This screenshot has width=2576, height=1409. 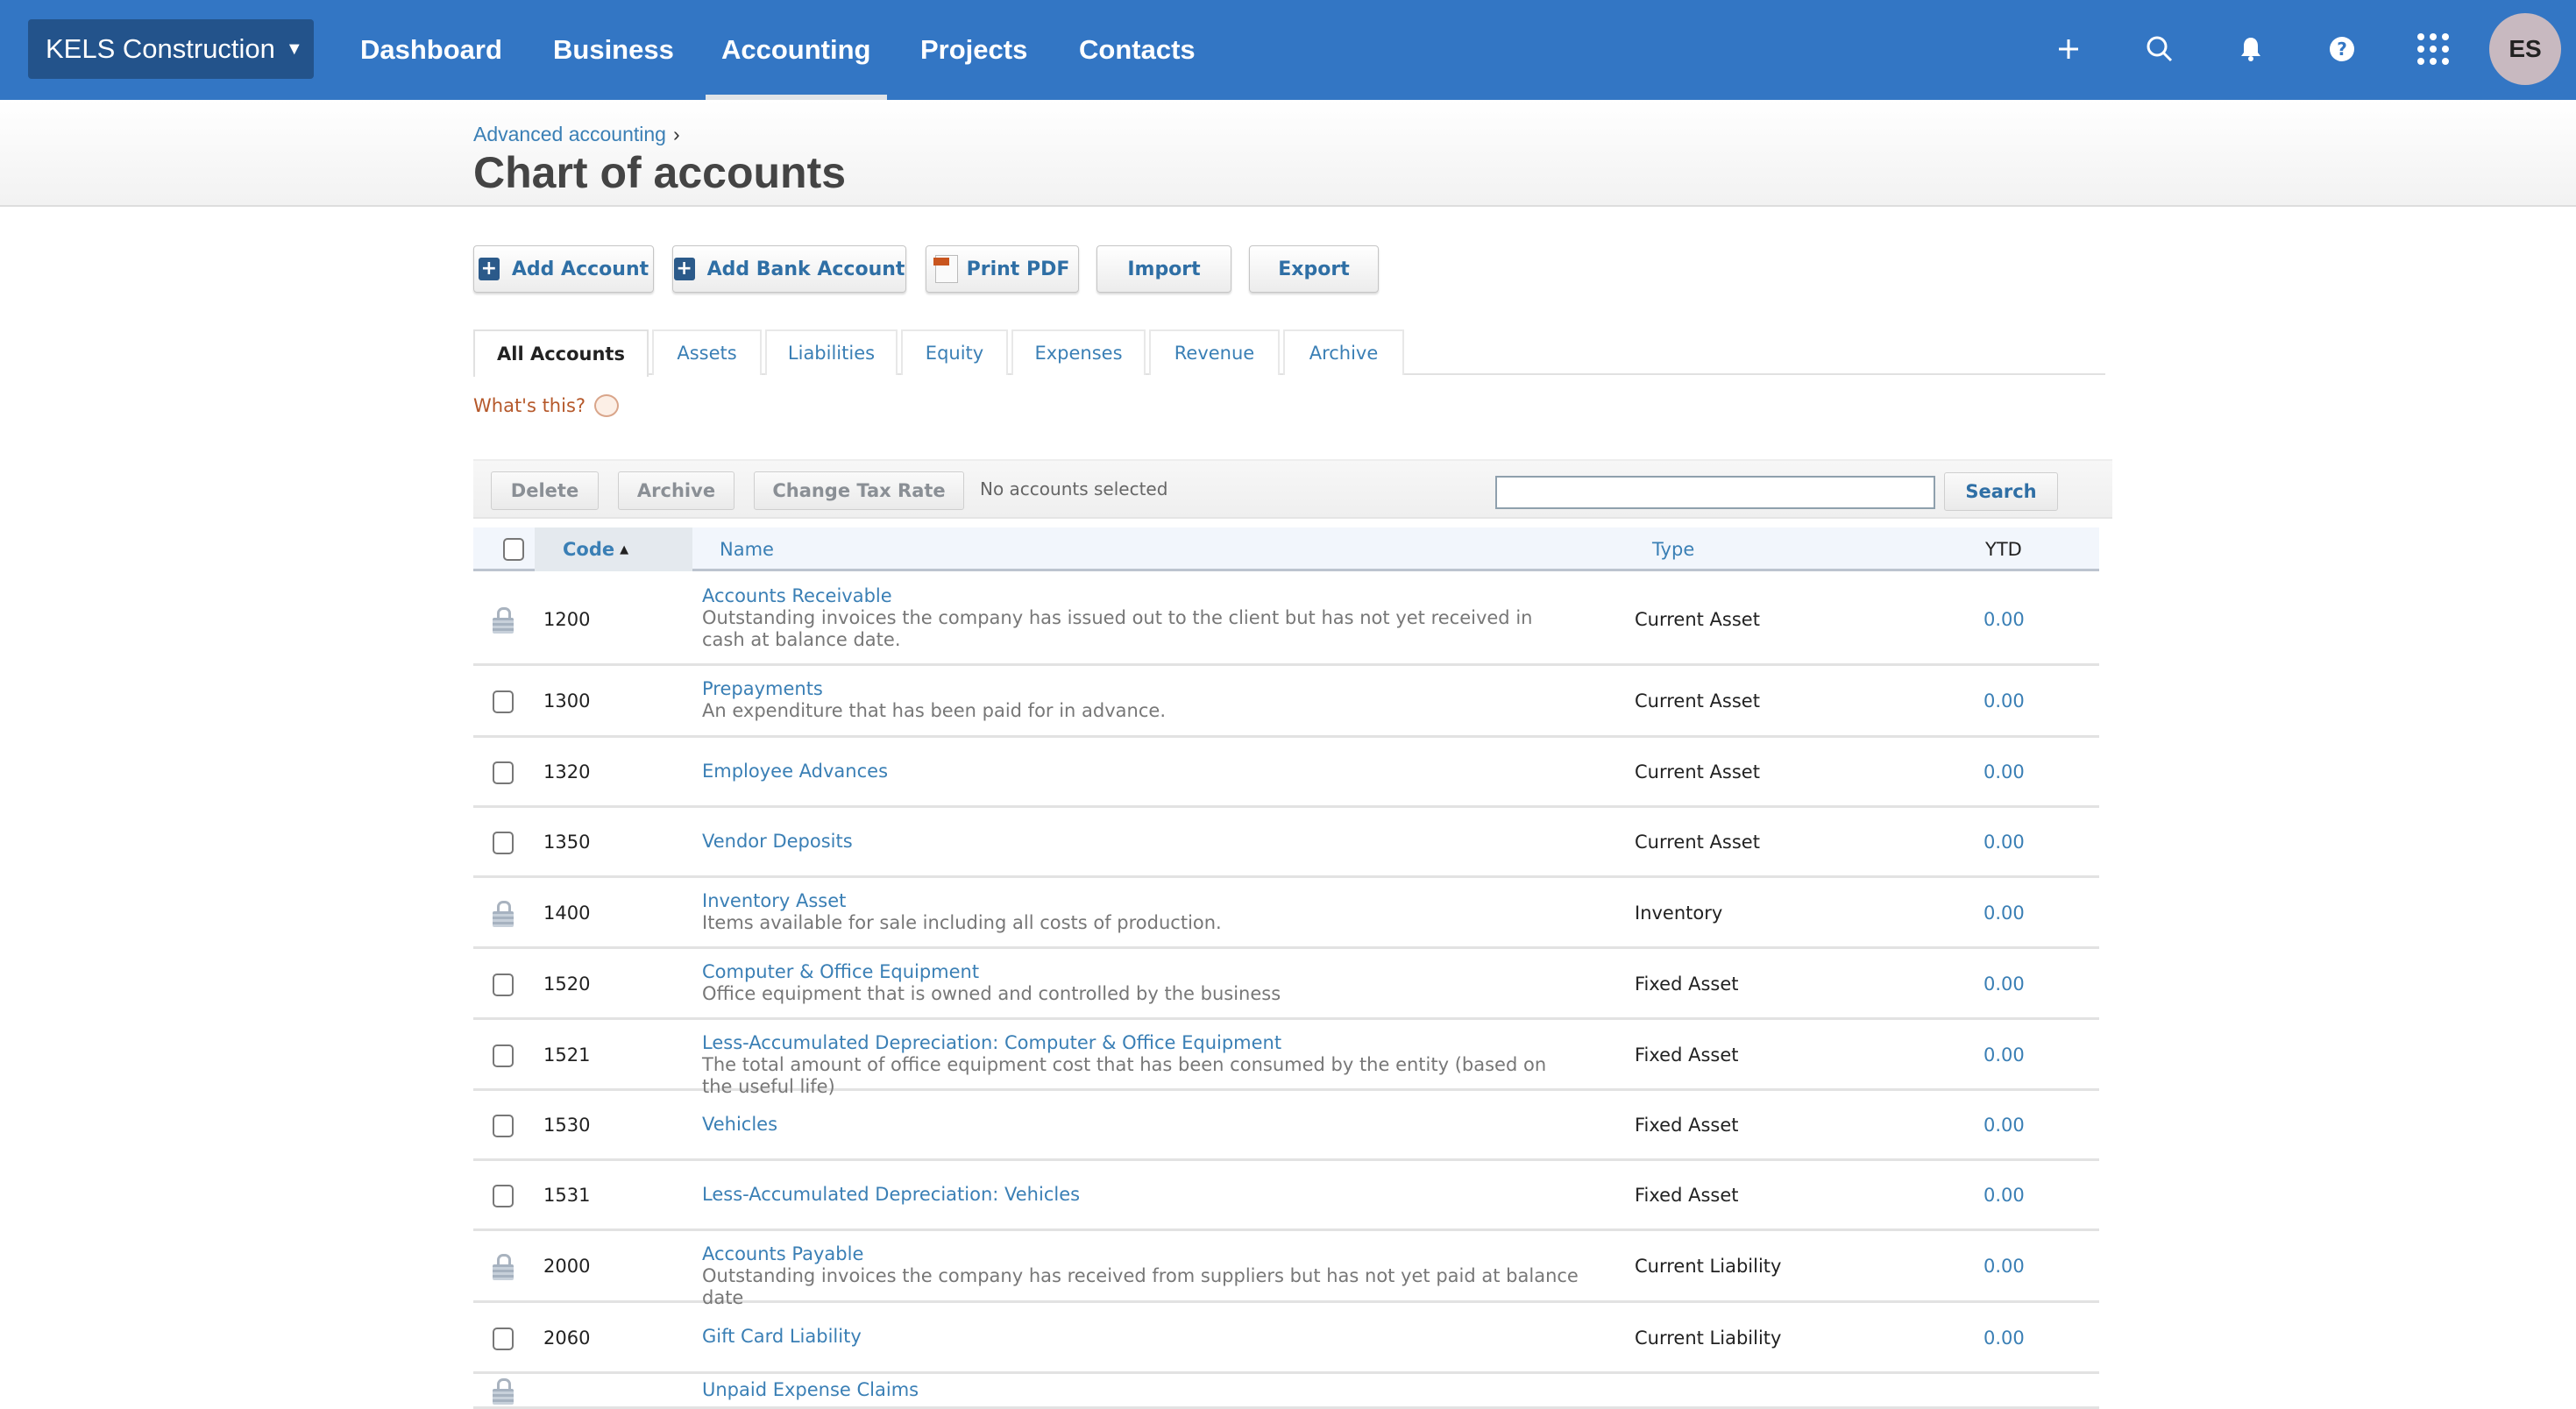 I want to click on print-pdf-button: Print PDF, so click(x=1003, y=269).